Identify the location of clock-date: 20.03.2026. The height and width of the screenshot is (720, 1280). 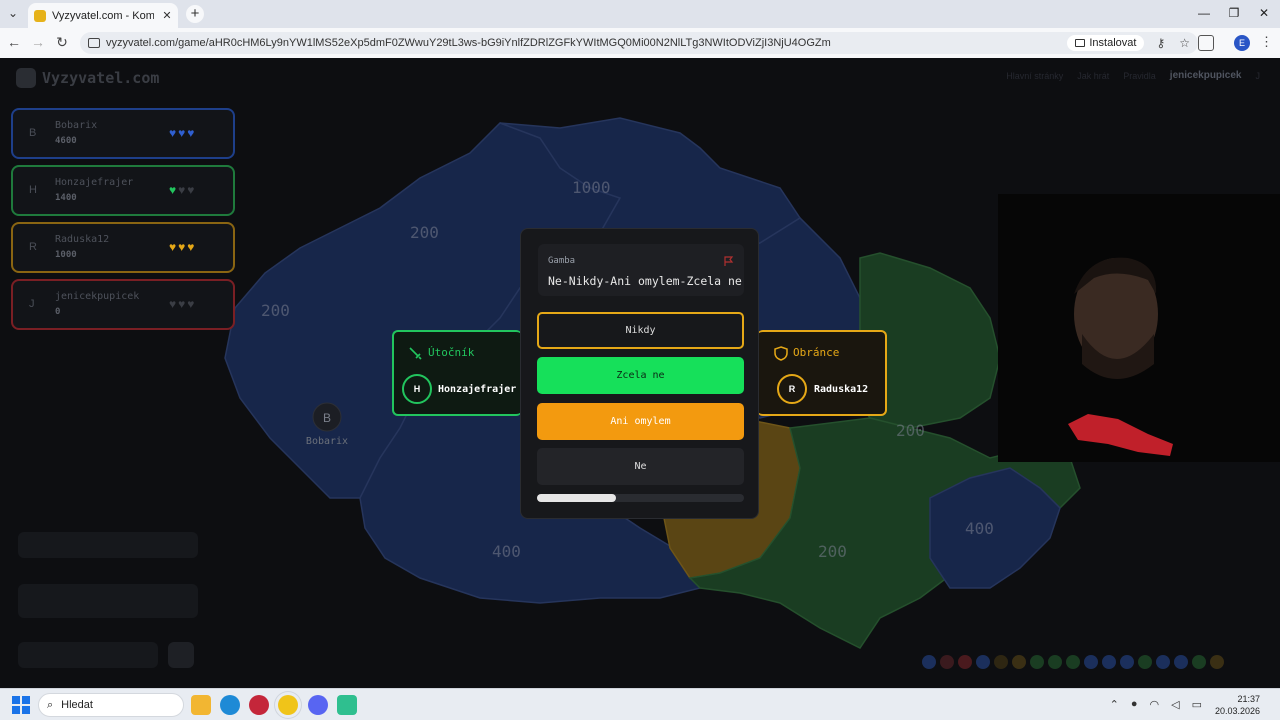
(1237, 711).